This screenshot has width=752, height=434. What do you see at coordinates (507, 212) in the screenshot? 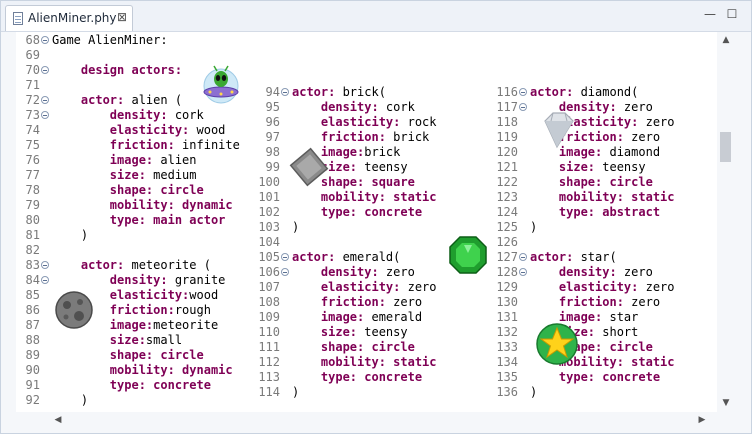
I see `line-number: 124` at bounding box center [507, 212].